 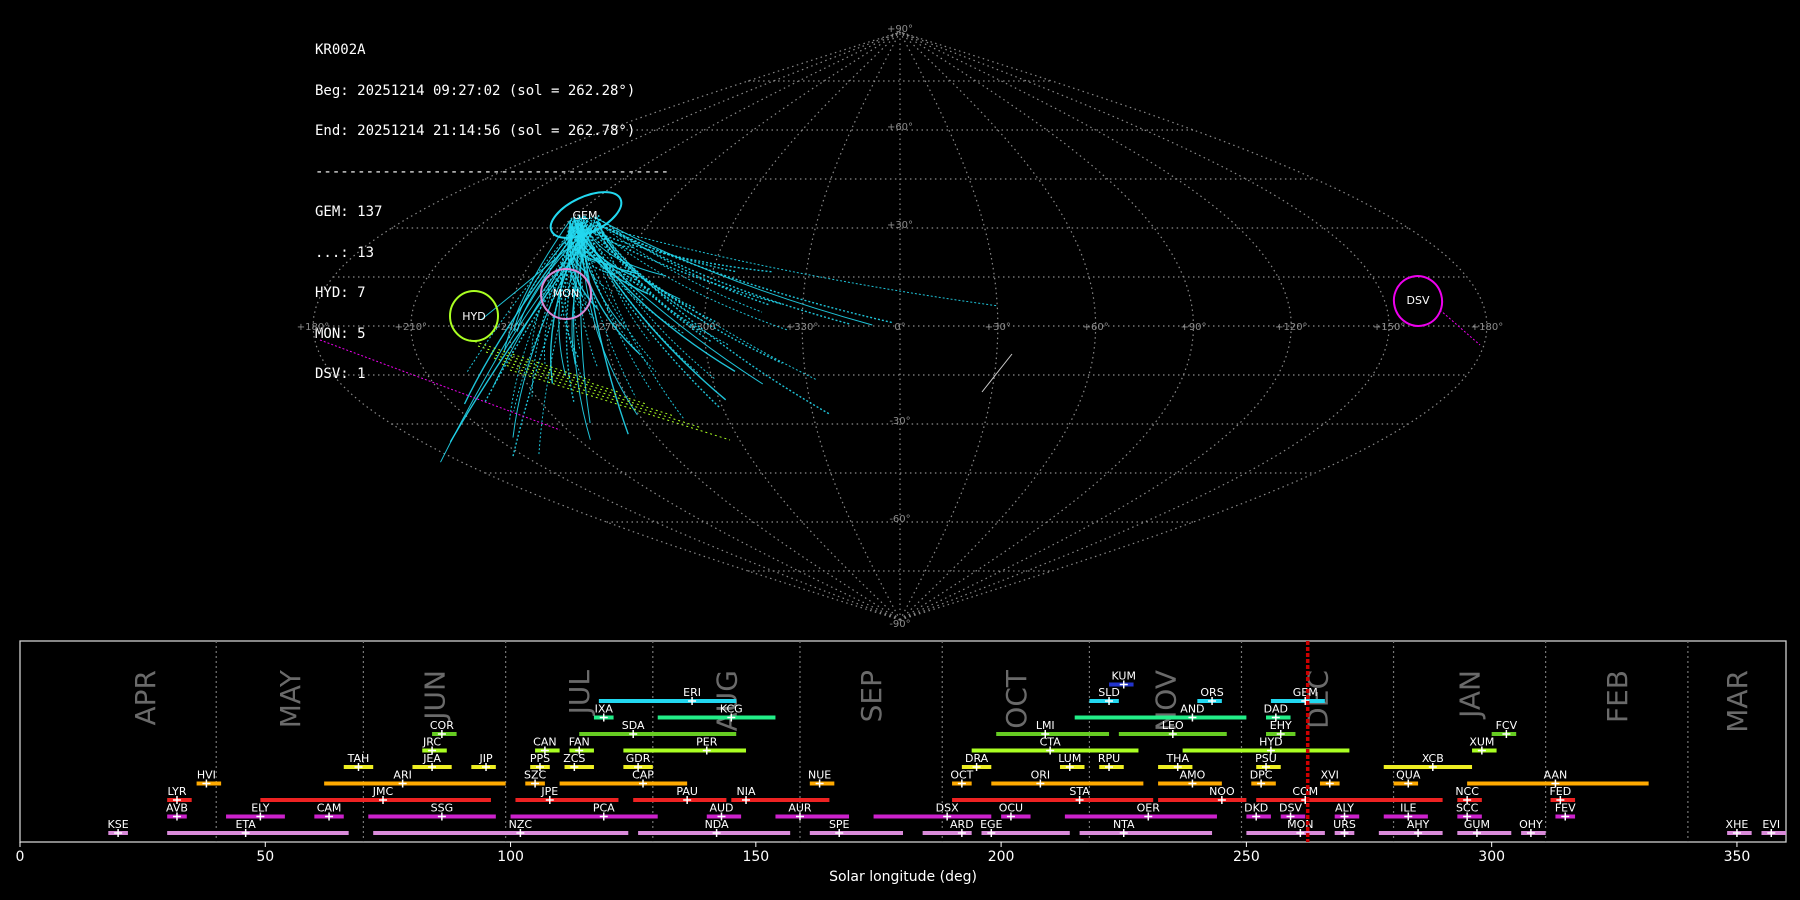 I want to click on shower-label-fcv: FCV, so click(x=1507, y=725).